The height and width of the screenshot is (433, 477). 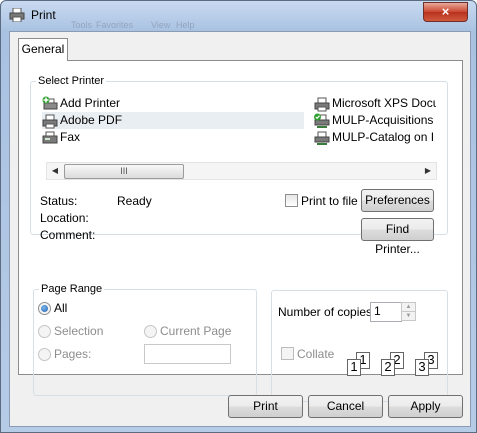 What do you see at coordinates (50, 103) in the screenshot?
I see `add-printer-icon` at bounding box center [50, 103].